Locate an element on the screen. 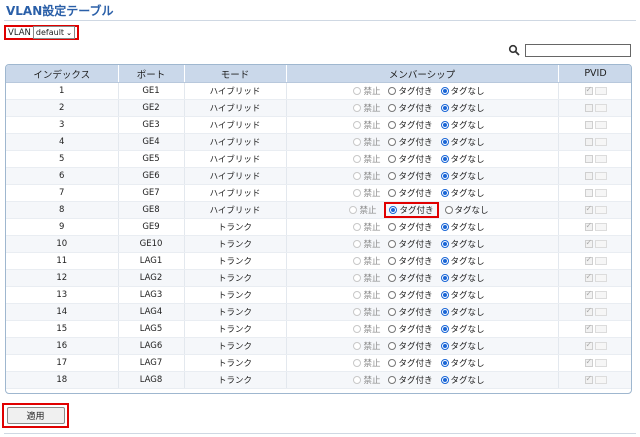 The height and width of the screenshot is (437, 640). header-pvid: PVID is located at coordinates (594, 74).